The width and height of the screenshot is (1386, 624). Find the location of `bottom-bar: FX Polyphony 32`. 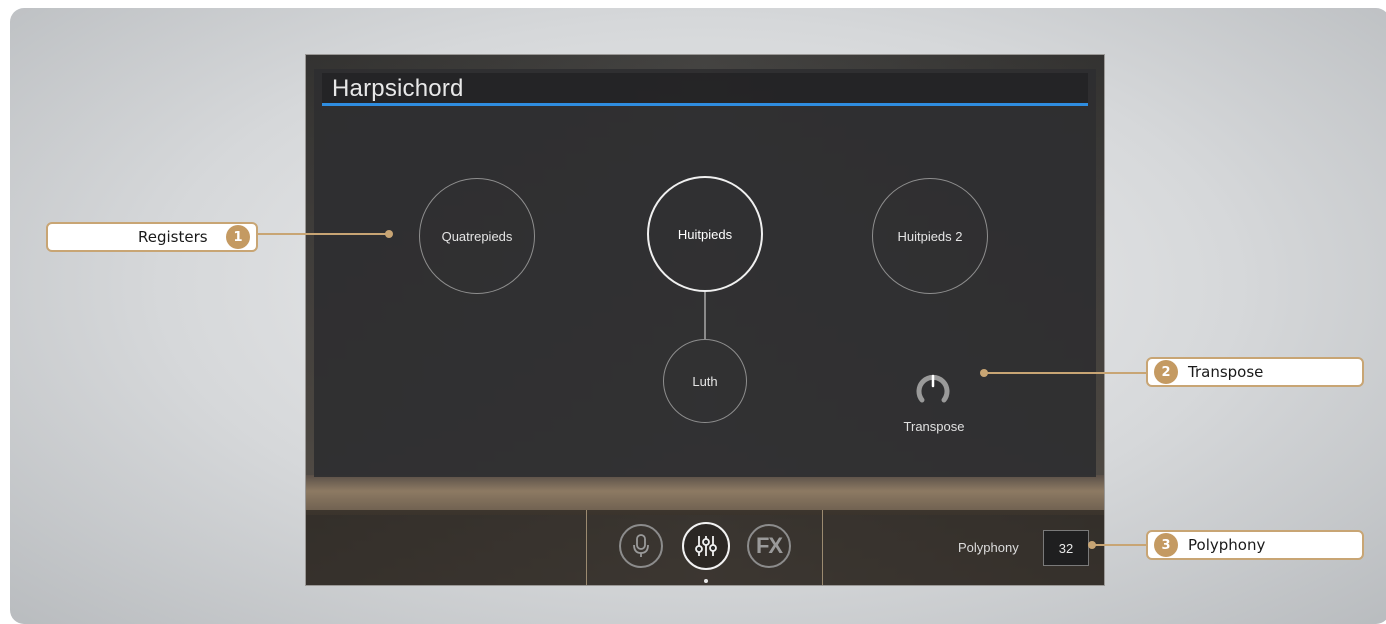

bottom-bar: FX Polyphony 32 is located at coordinates (705, 547).